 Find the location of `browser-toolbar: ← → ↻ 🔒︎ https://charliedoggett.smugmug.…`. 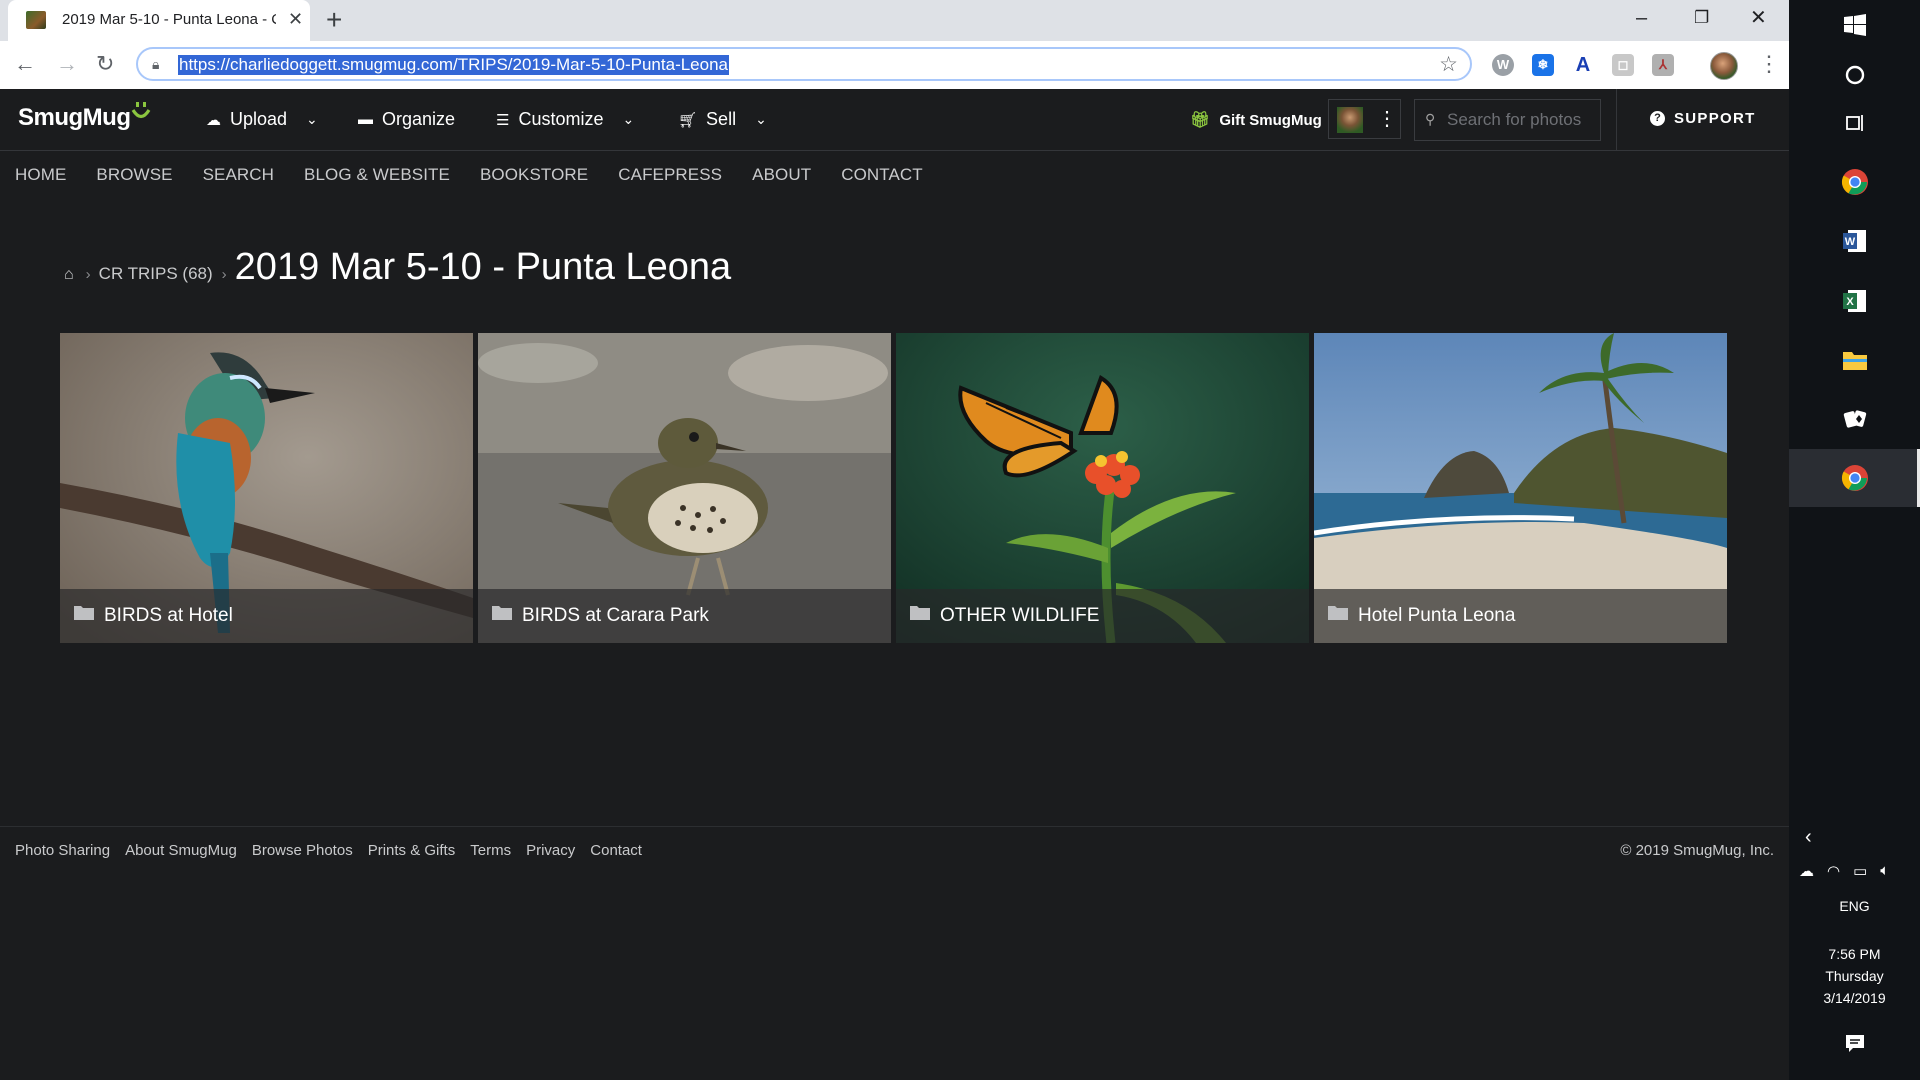

browser-toolbar: ← → ↻ 🔒︎ https://charliedoggett.smugmug.… is located at coordinates (894, 65).